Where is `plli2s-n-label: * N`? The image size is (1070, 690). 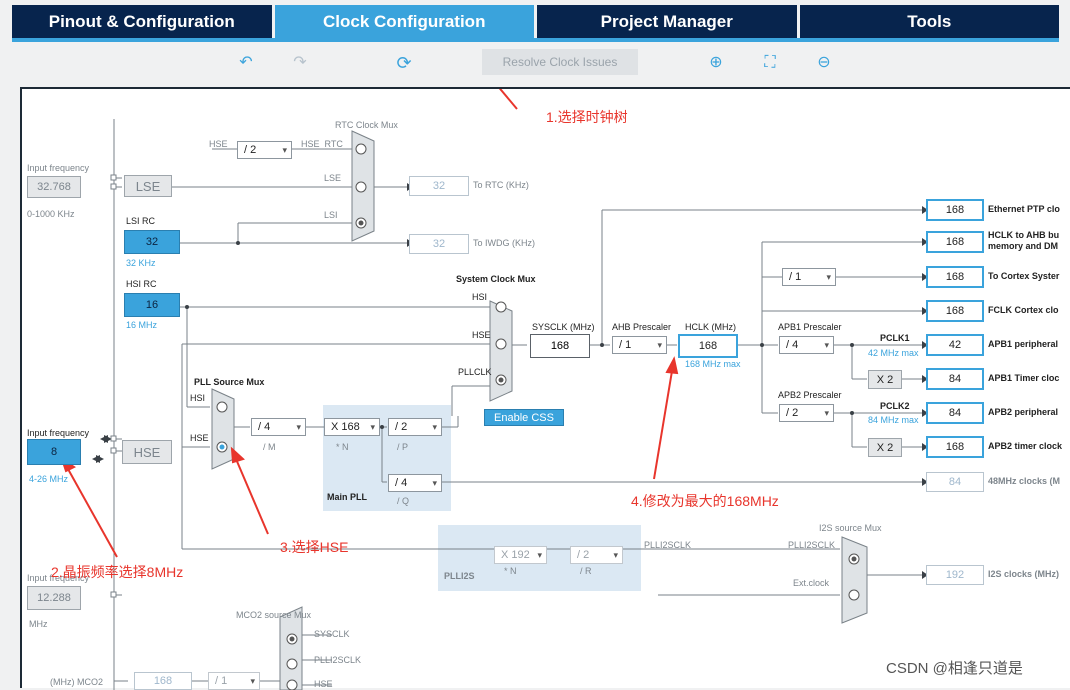 plli2s-n-label: * N is located at coordinates (510, 571).